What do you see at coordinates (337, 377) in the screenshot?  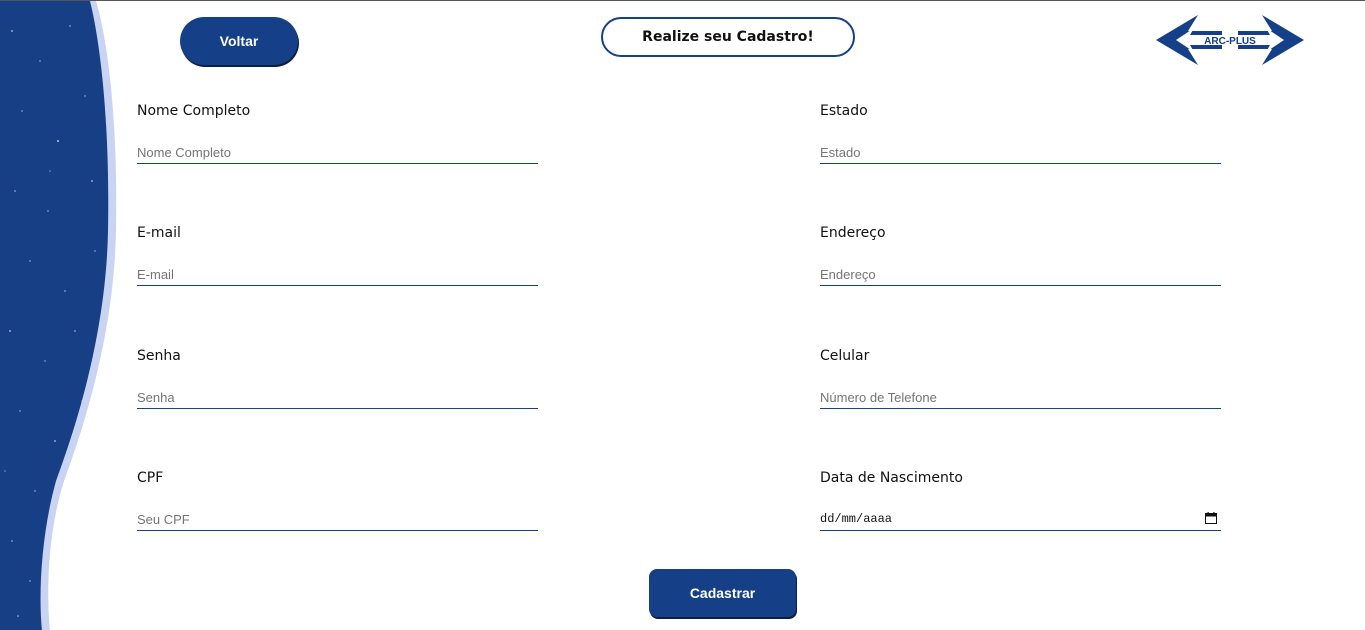 I see `field-password: Senha` at bounding box center [337, 377].